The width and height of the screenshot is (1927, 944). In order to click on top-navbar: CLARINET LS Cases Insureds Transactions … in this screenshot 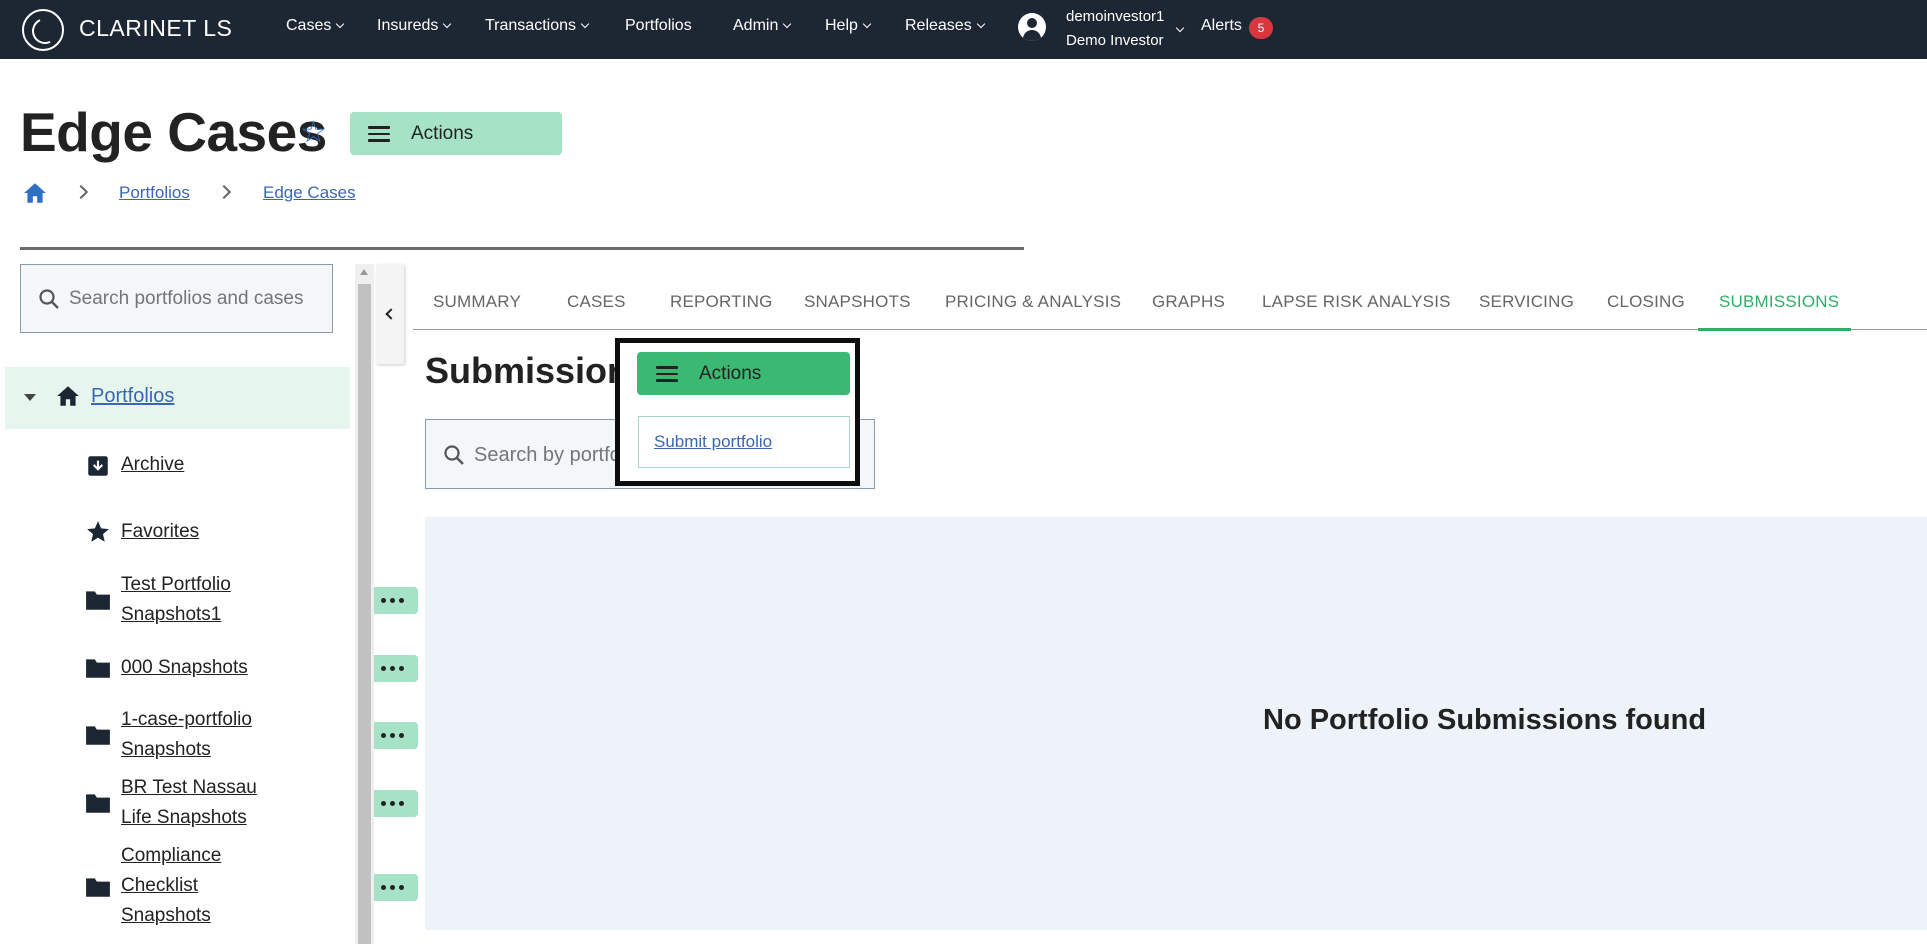, I will do `click(963, 29)`.